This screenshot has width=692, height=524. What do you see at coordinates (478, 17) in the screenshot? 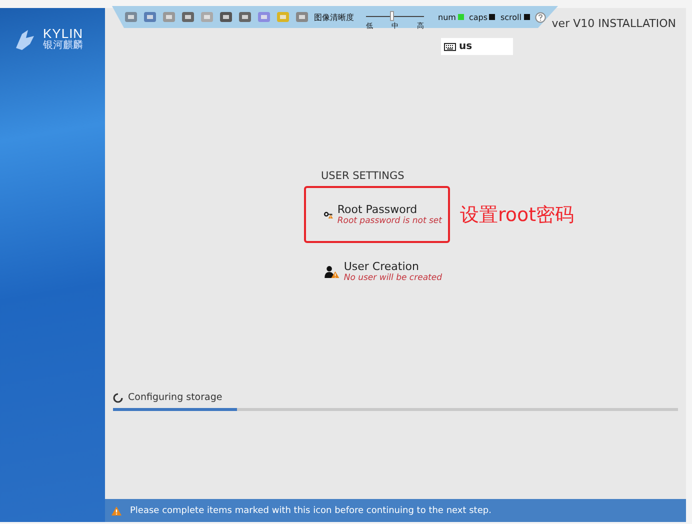
I see `indicator-label: caps` at bounding box center [478, 17].